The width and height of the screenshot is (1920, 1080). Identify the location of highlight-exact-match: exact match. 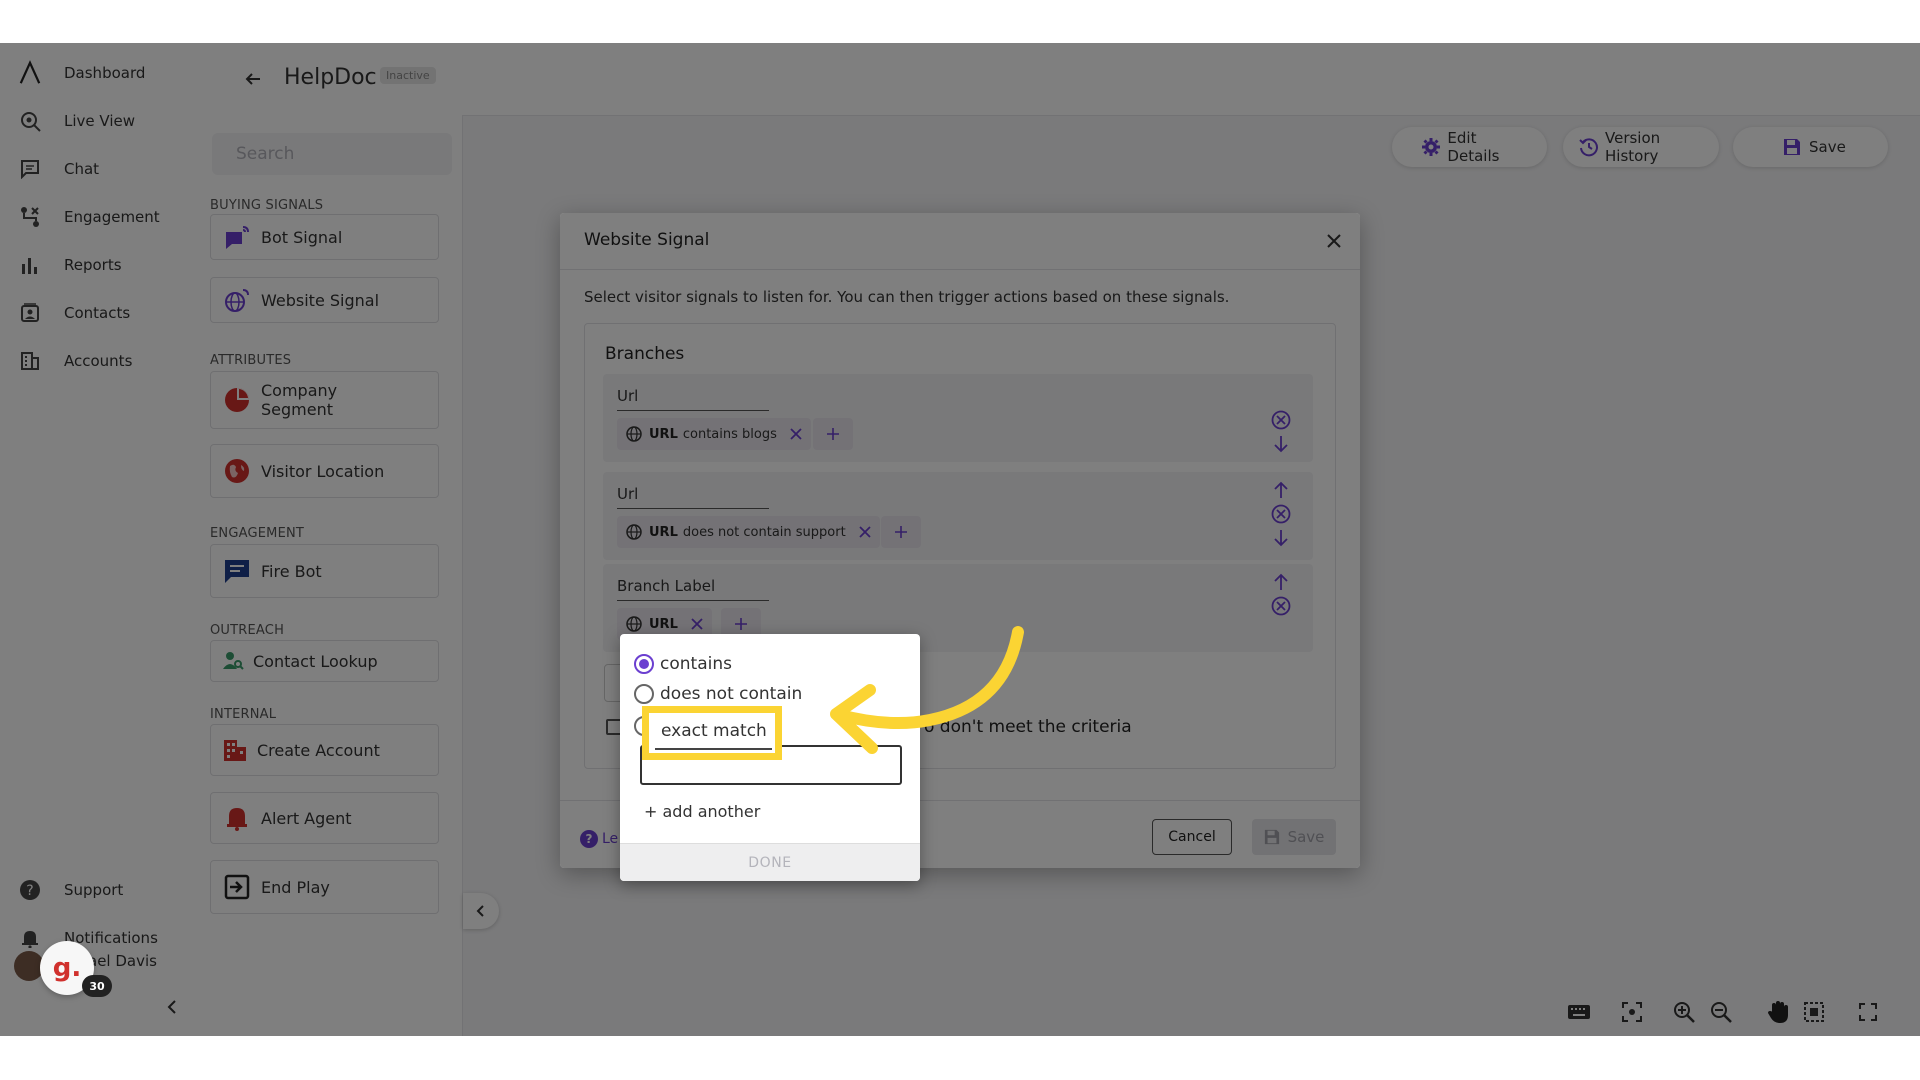
(712, 733).